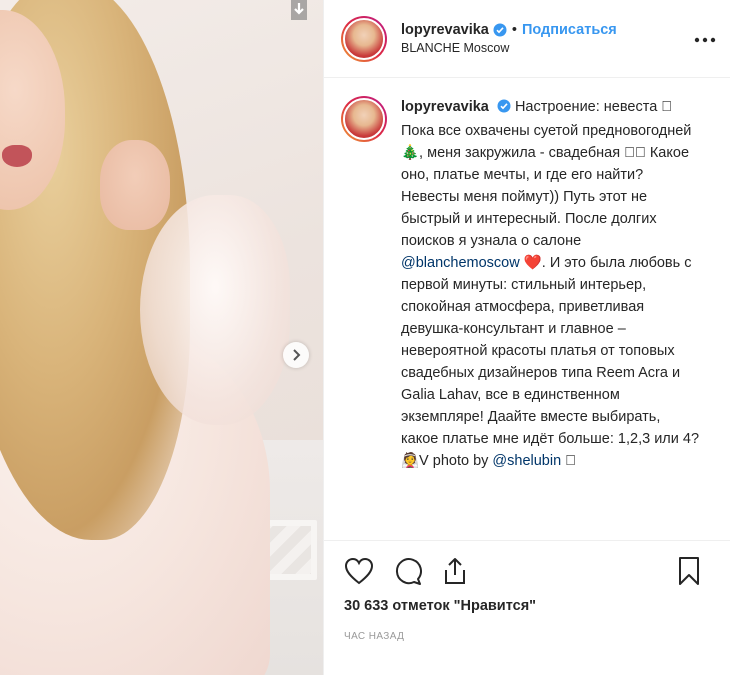 This screenshot has height=675, width=730. Describe the element at coordinates (455, 571) in the screenshot. I see `share-icon` at that location.